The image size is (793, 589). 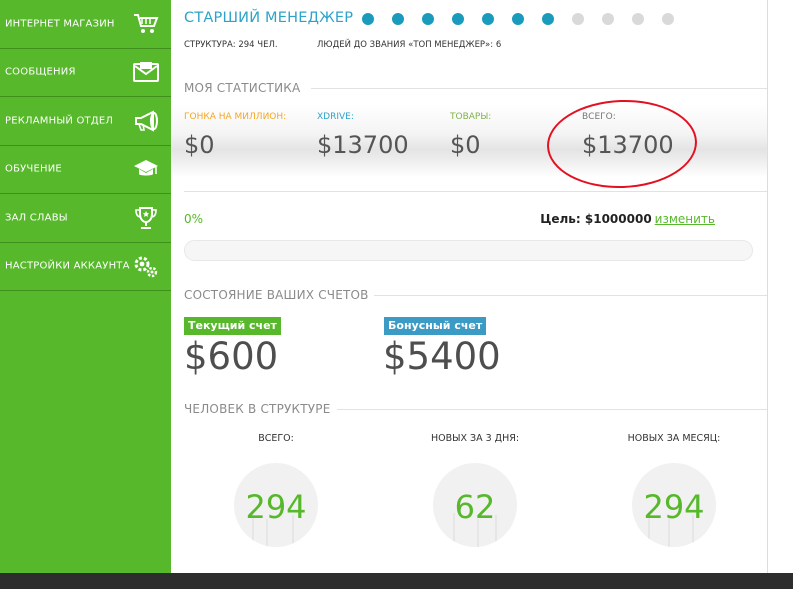 What do you see at coordinates (67, 266) in the screenshot?
I see `sidebar-item-label: Настройки аккаунта` at bounding box center [67, 266].